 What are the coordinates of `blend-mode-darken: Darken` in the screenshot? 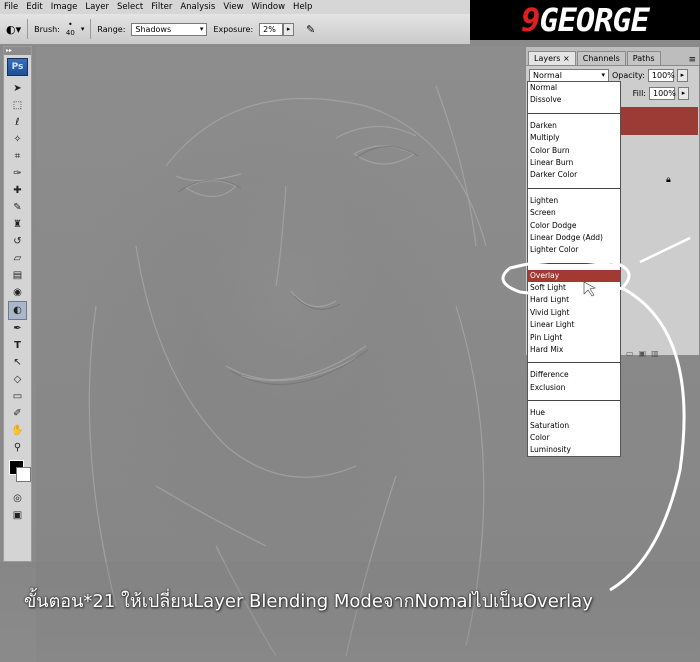 It's located at (574, 126).